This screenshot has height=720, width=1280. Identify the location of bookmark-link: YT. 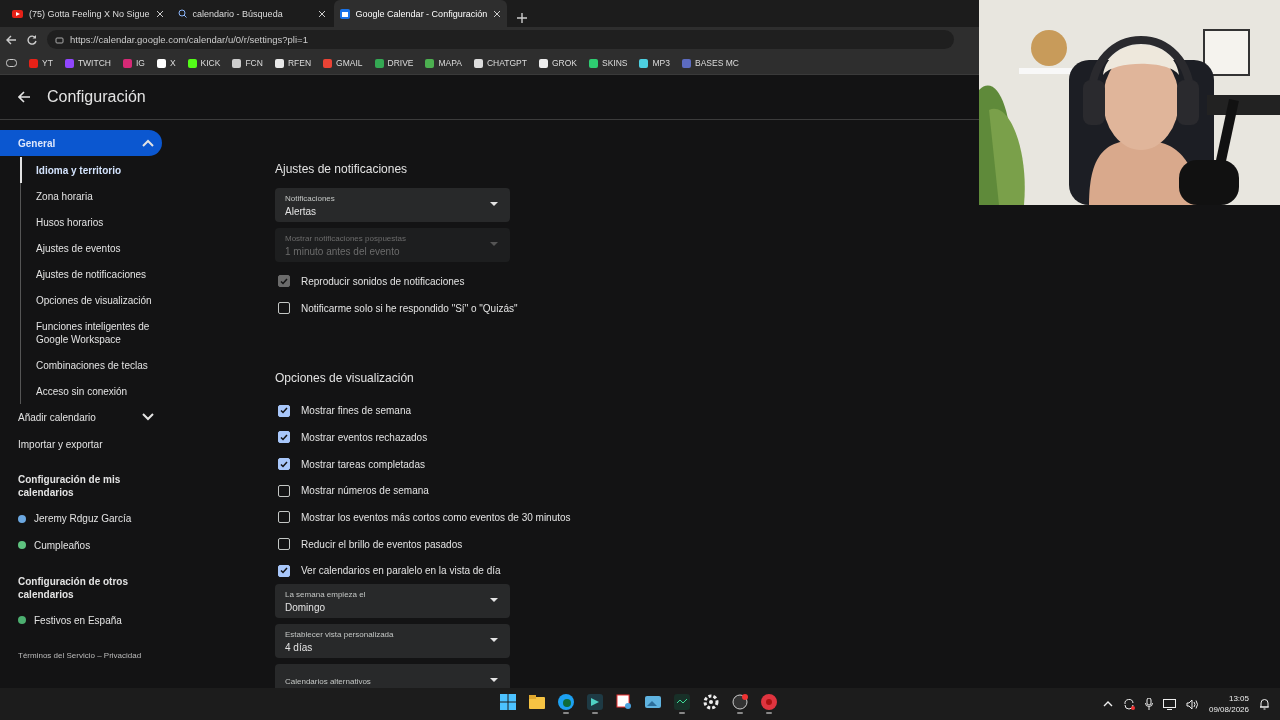
(41, 63).